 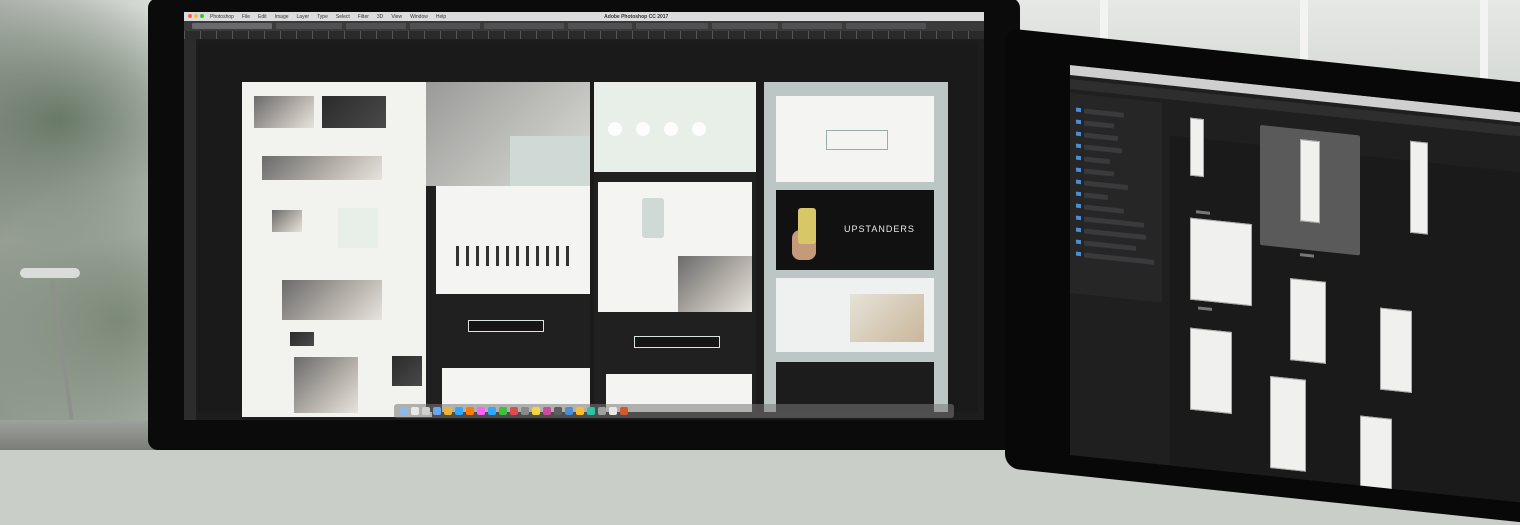 What do you see at coordinates (246, 17) in the screenshot?
I see `menu-item: File` at bounding box center [246, 17].